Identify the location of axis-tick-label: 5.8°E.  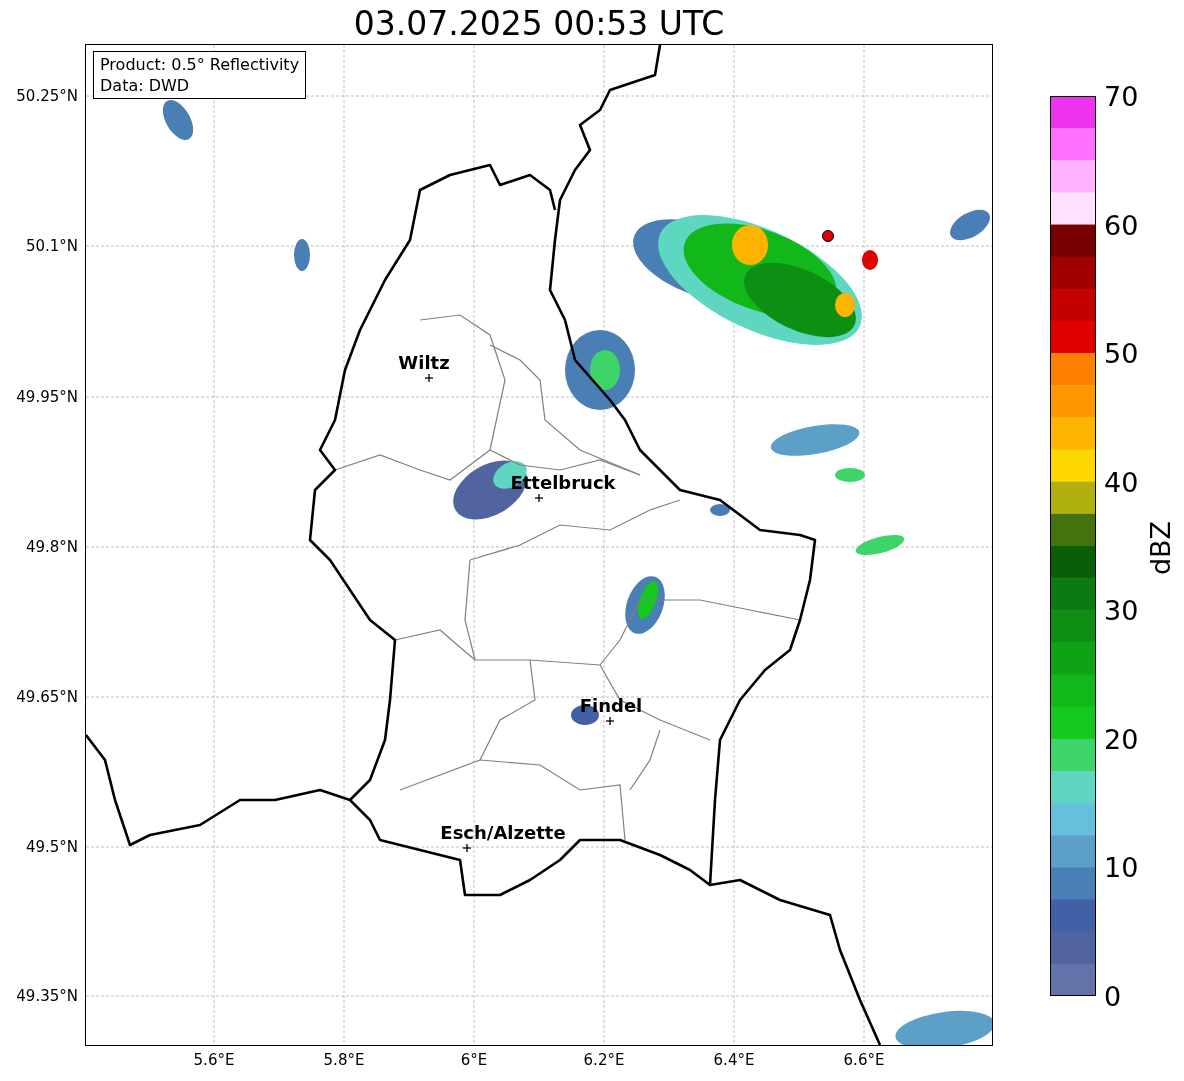
(344, 1060).